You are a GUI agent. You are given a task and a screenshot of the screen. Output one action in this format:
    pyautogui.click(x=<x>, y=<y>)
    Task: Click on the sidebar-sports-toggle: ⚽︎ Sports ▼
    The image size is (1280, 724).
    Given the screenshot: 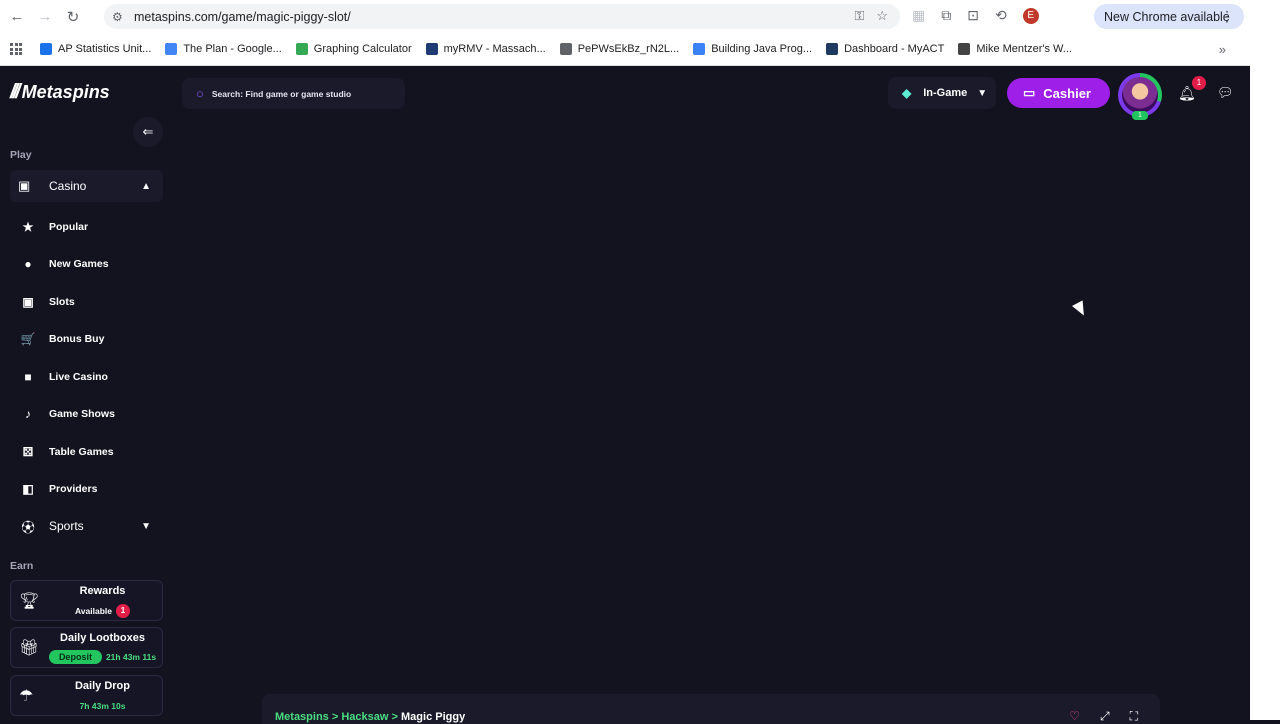 What is the action you would take?
    pyautogui.click(x=86, y=526)
    